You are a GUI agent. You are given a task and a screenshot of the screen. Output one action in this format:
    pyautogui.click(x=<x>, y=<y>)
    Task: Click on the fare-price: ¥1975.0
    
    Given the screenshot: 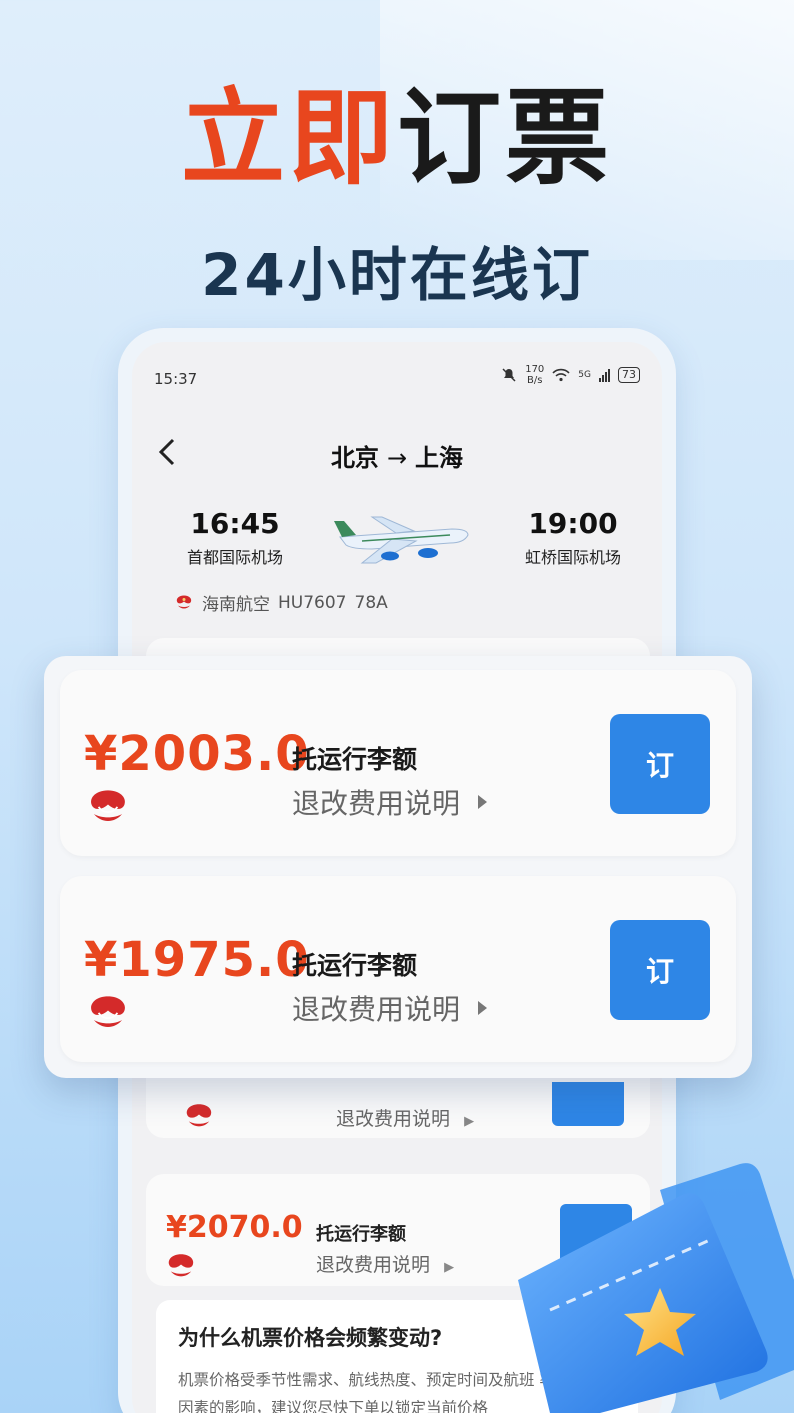 What is the action you would take?
    pyautogui.click(x=197, y=960)
    